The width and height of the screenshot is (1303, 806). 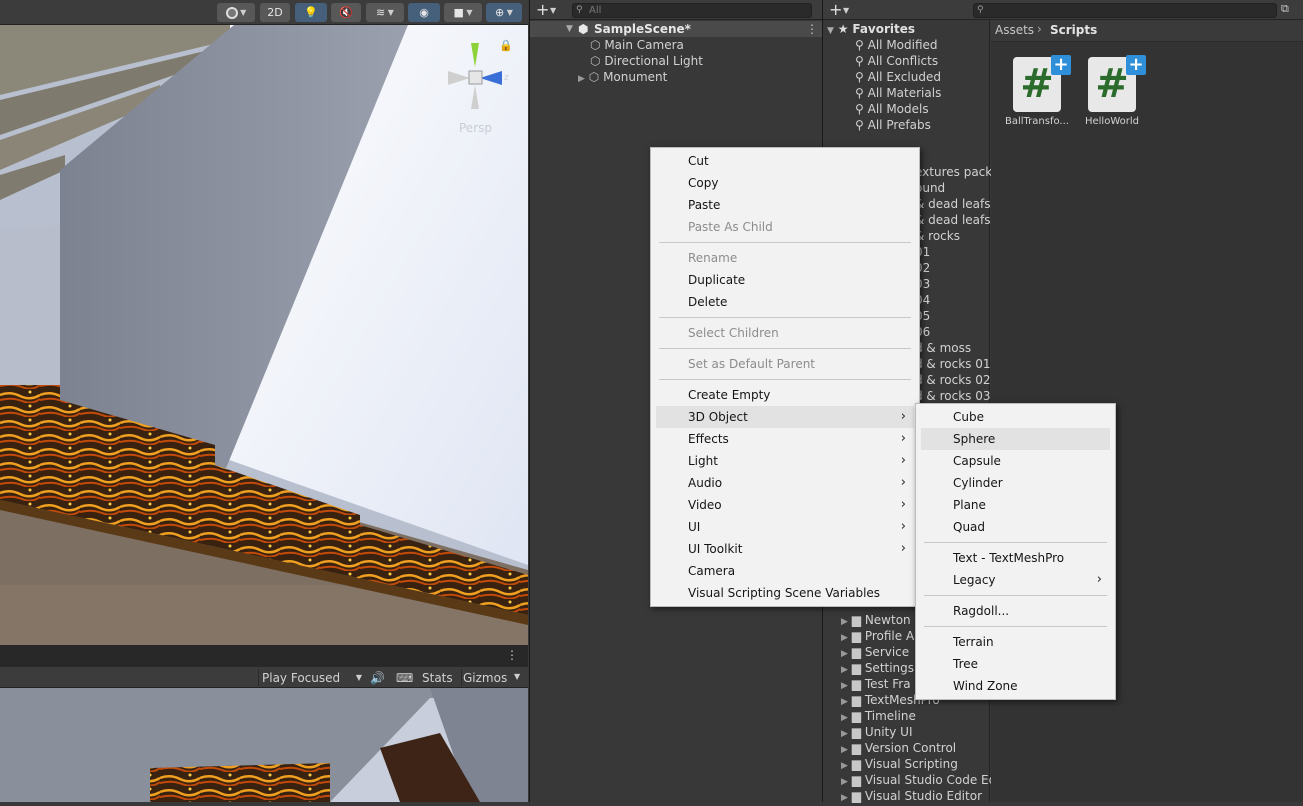 I want to click on folder-item: ▶ ▆ Version Control, so click(x=898, y=748).